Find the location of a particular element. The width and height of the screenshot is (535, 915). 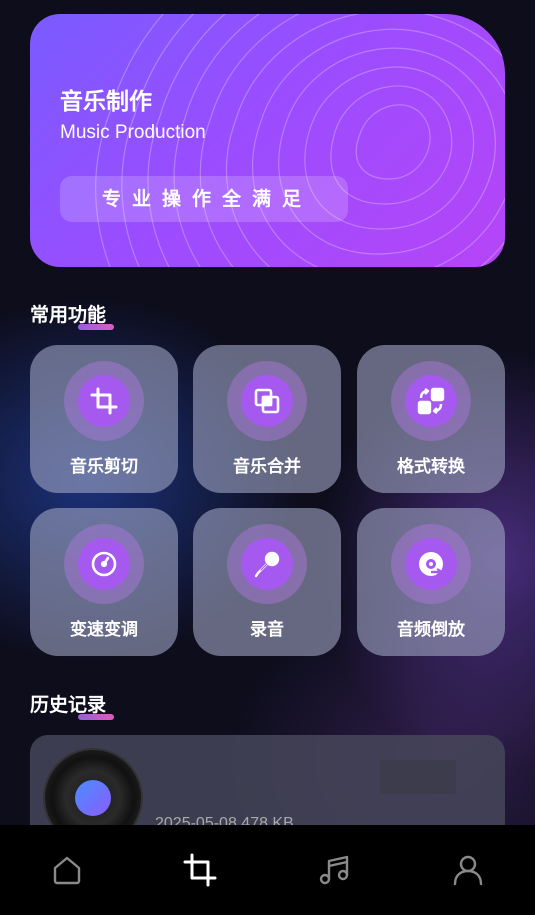

tile-label: 音乐剪切 is located at coordinates (104, 467).